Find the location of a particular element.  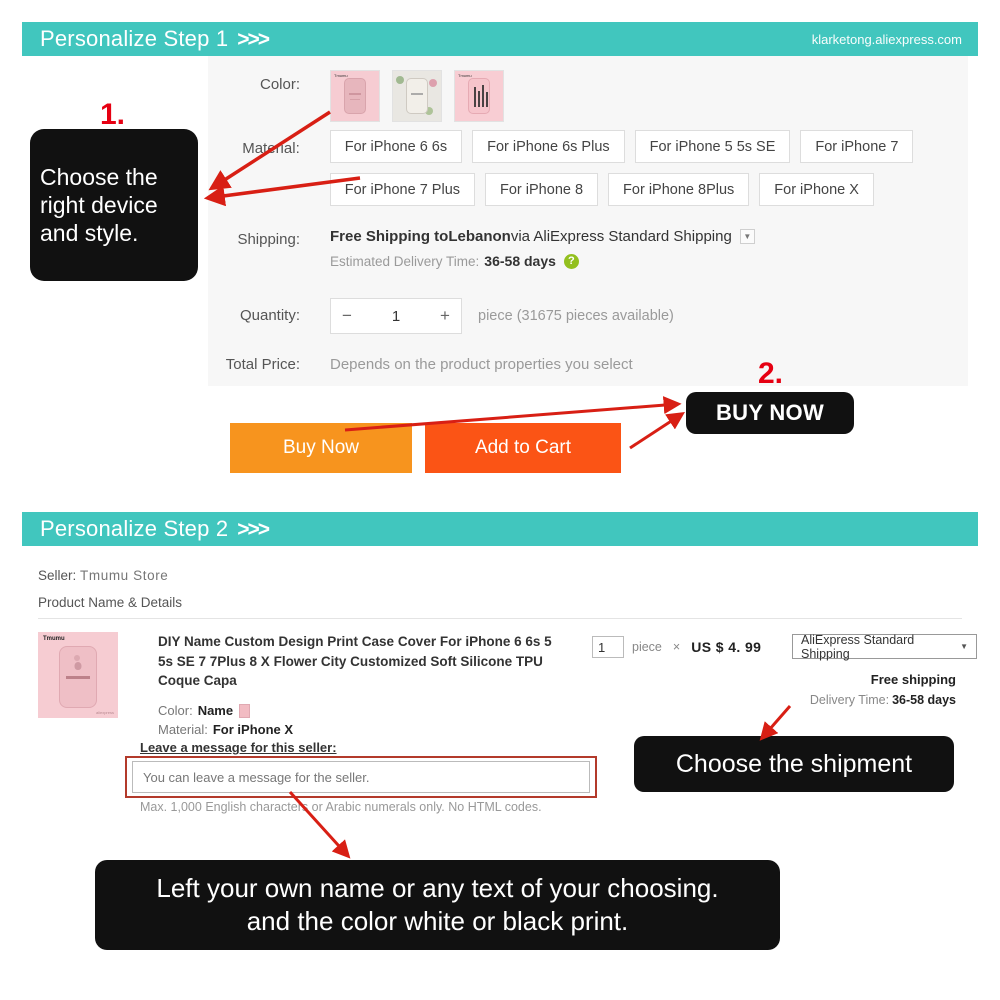

quantity-label: Quantity: is located at coordinates (269, 315).